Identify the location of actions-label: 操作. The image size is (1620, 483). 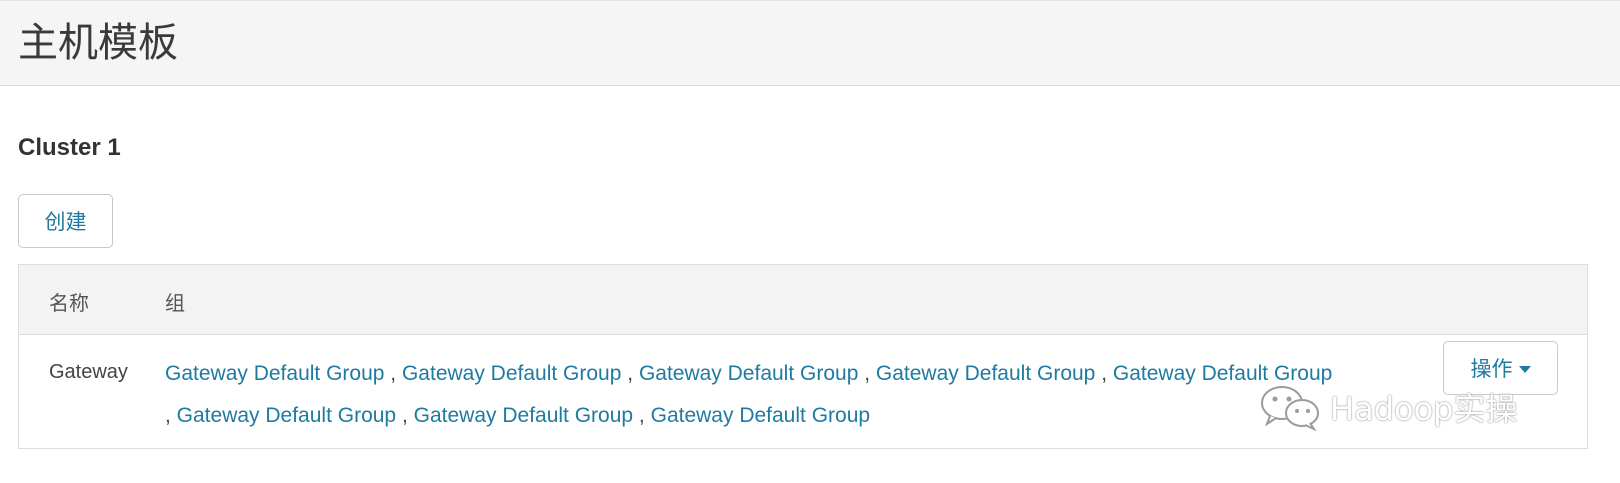
(1491, 369).